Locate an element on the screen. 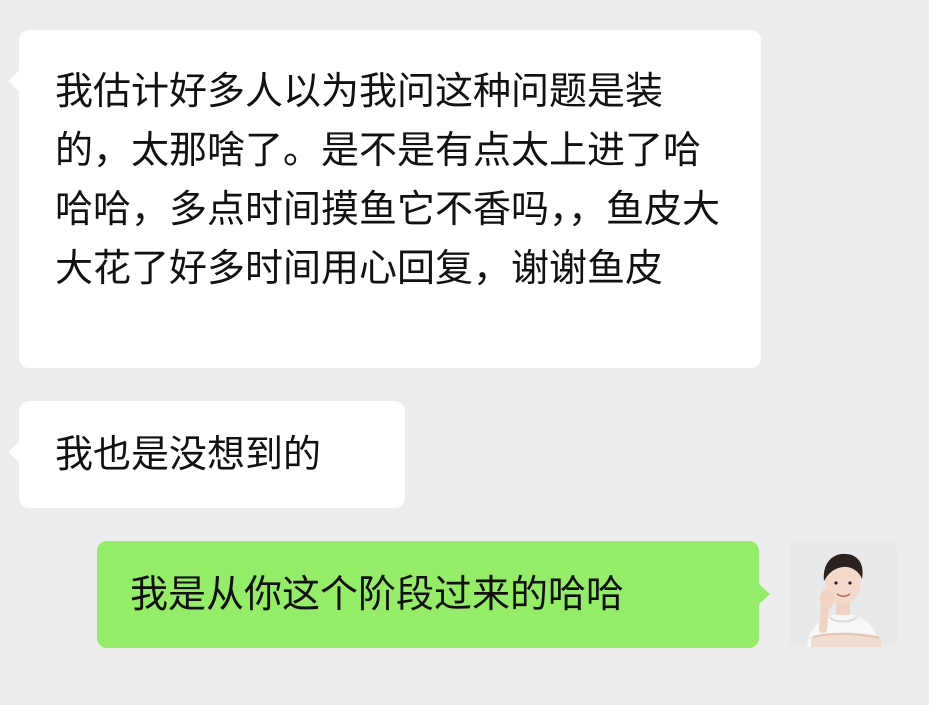 This screenshot has width=929, height=705. incoming-message-bubble: 我也是没想到的 is located at coordinates (206, 454).